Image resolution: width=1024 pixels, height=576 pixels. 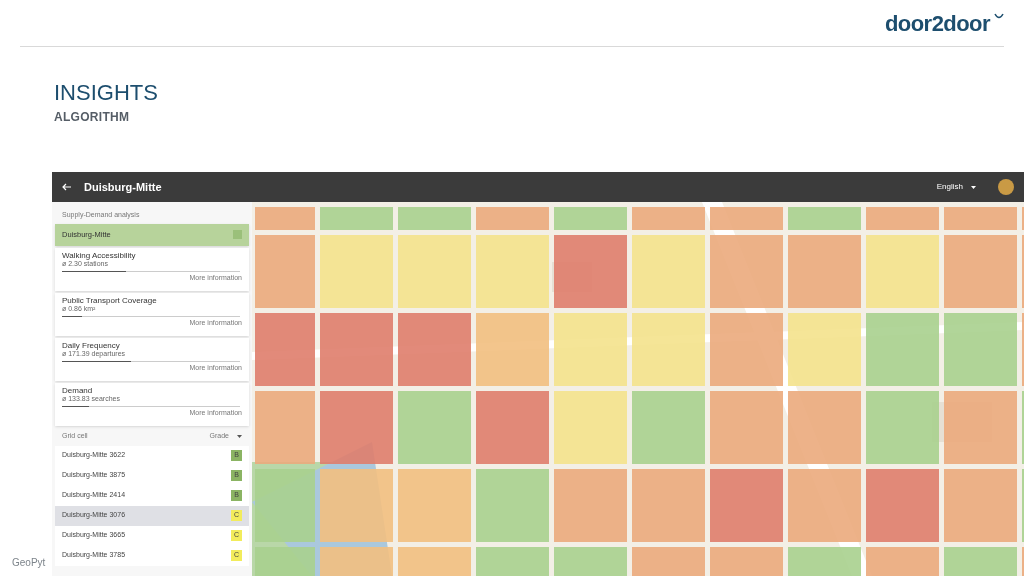 What do you see at coordinates (1006, 187) in the screenshot?
I see `avatar-icon` at bounding box center [1006, 187].